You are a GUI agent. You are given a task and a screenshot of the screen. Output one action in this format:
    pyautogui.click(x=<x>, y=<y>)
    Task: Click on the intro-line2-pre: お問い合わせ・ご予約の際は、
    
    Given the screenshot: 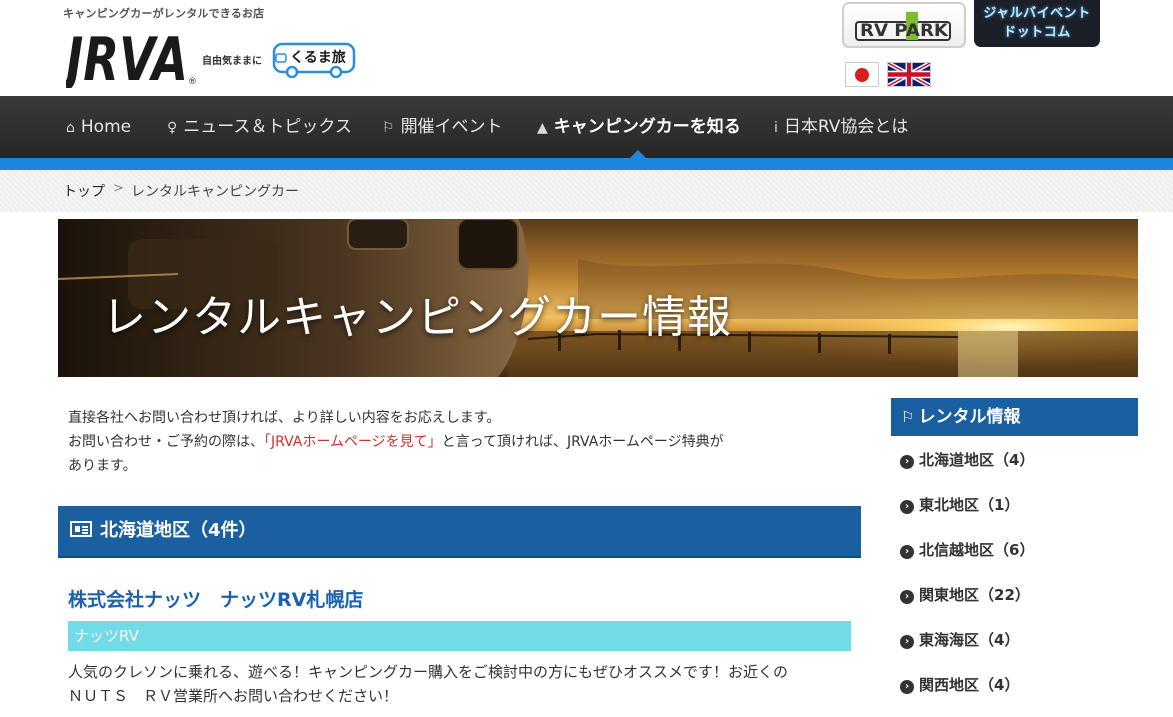 What is the action you would take?
    pyautogui.click(x=166, y=442)
    